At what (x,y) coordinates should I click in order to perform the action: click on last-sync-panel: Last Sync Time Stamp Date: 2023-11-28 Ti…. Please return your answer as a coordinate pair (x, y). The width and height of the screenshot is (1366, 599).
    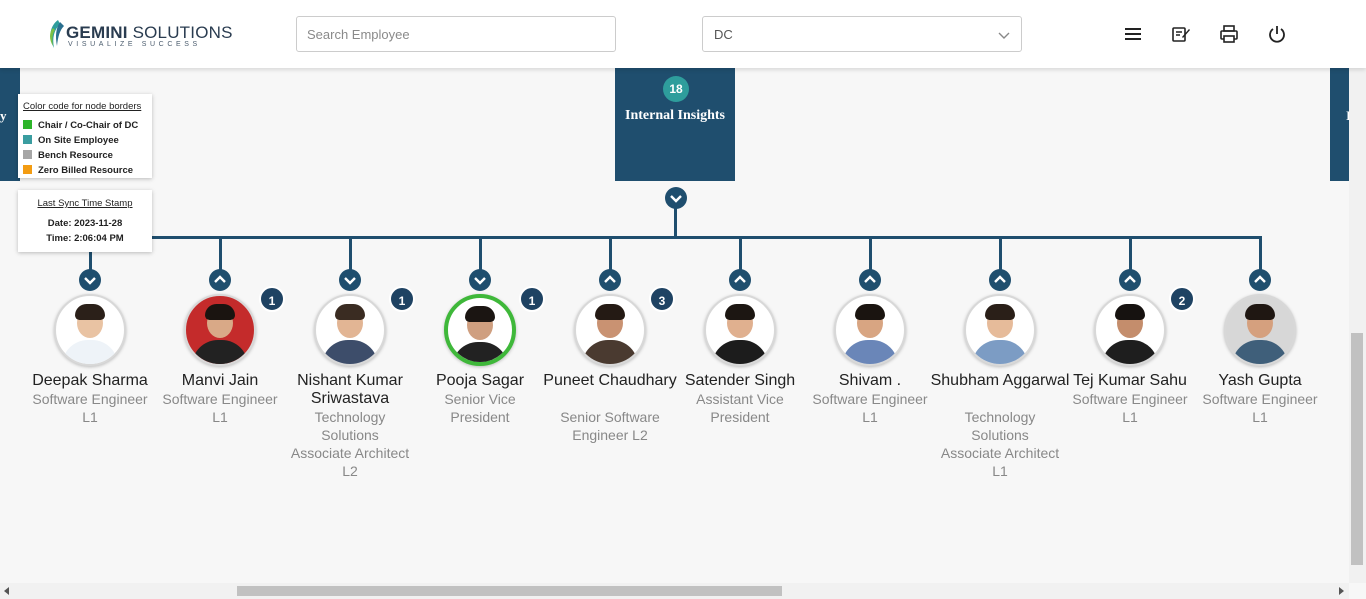
    Looking at the image, I should click on (85, 221).